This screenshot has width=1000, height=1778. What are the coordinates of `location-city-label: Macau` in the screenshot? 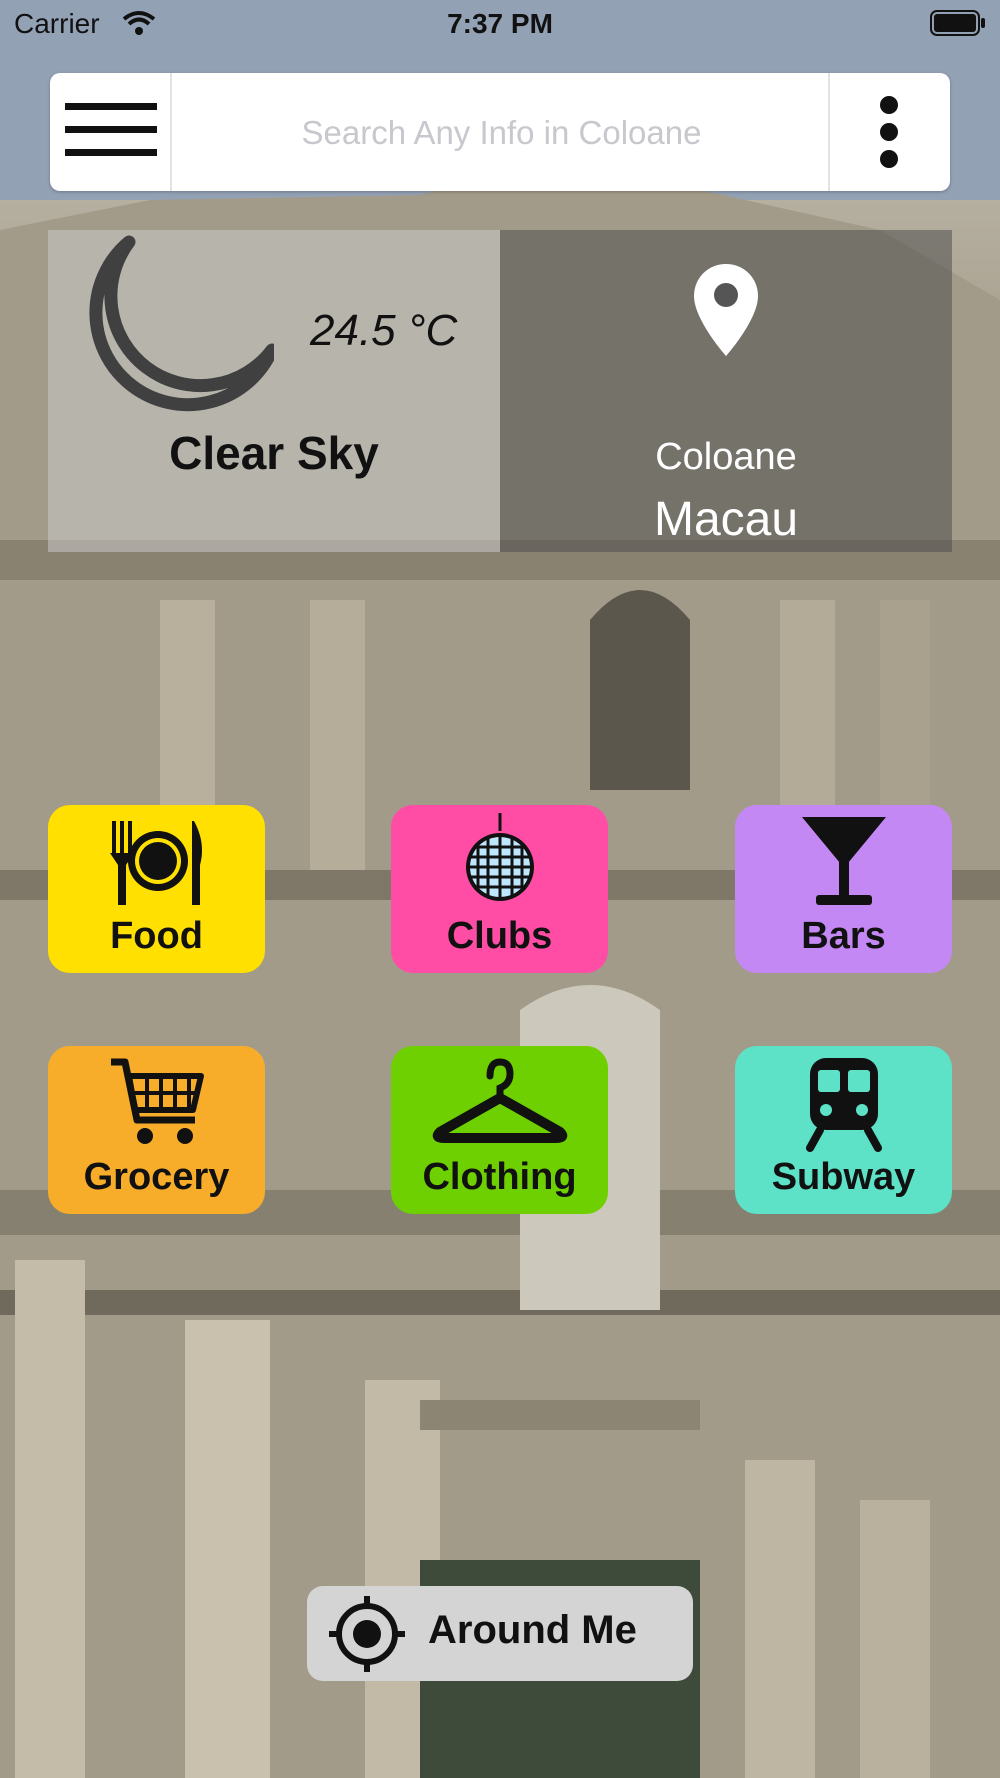 It's located at (726, 519).